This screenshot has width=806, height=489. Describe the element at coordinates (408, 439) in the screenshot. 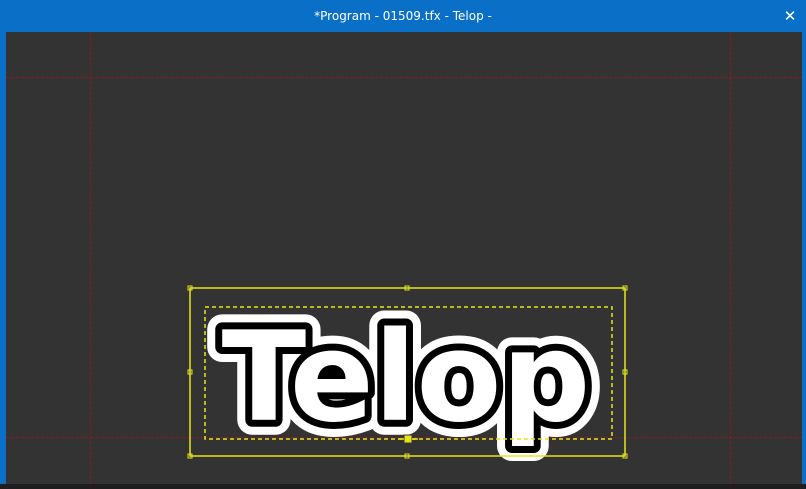

I see `anchor-handle` at that location.